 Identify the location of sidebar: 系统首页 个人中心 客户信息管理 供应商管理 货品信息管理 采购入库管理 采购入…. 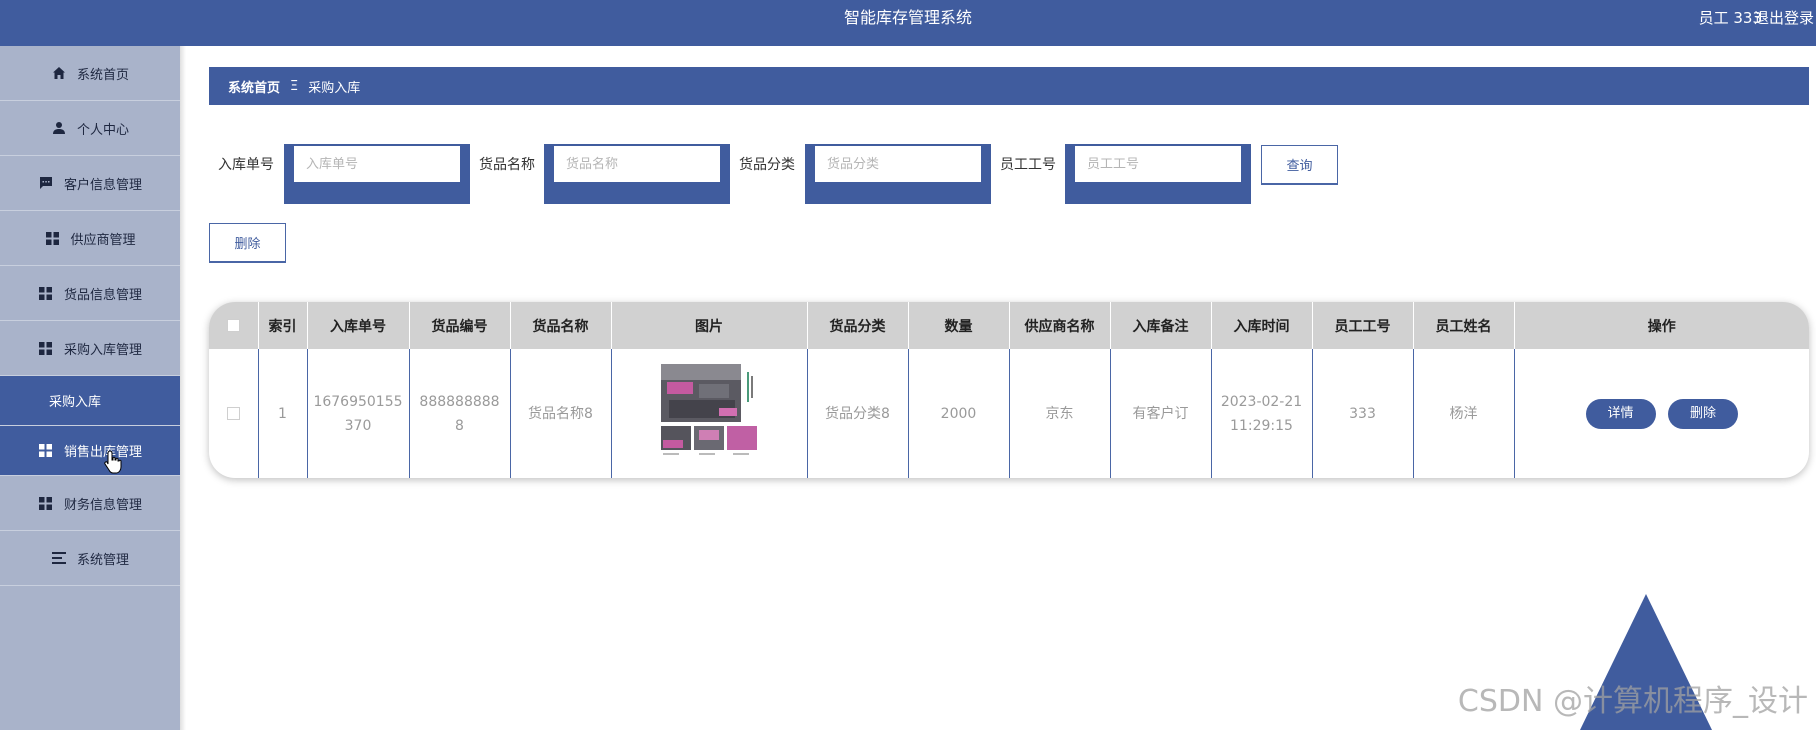
(93, 388).